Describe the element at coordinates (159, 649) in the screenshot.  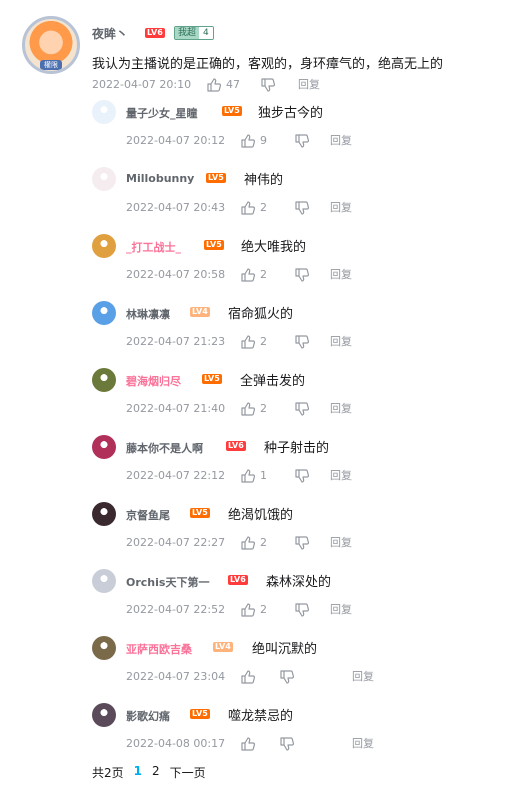
I see `reply-username: 亚萨西欧吉桑` at that location.